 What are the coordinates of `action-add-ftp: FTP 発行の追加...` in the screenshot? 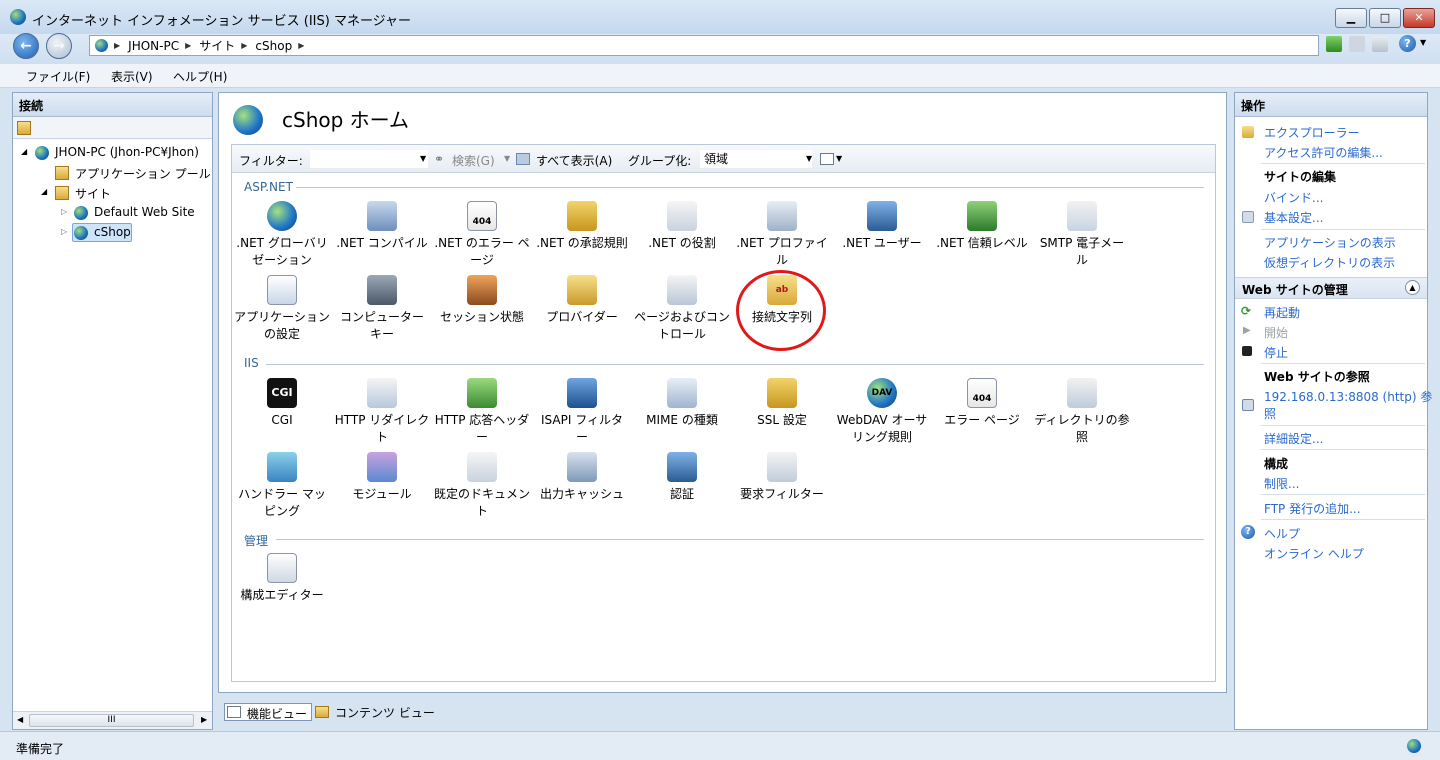 It's located at (1312, 508).